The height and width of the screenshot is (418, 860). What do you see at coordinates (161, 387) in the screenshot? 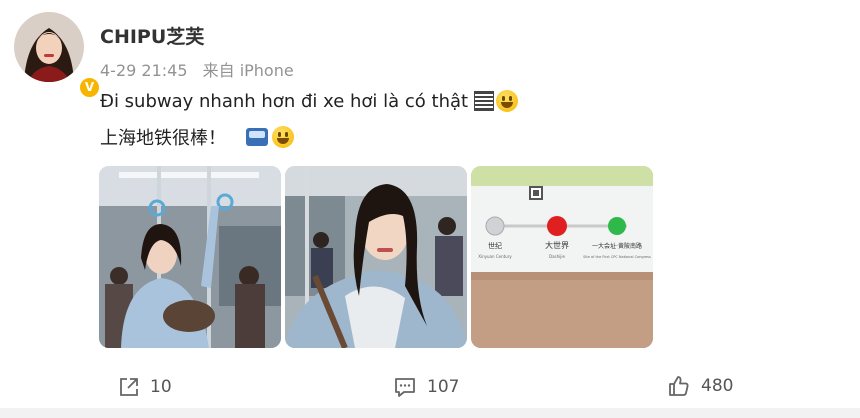
I see `repost-count: 10` at bounding box center [161, 387].